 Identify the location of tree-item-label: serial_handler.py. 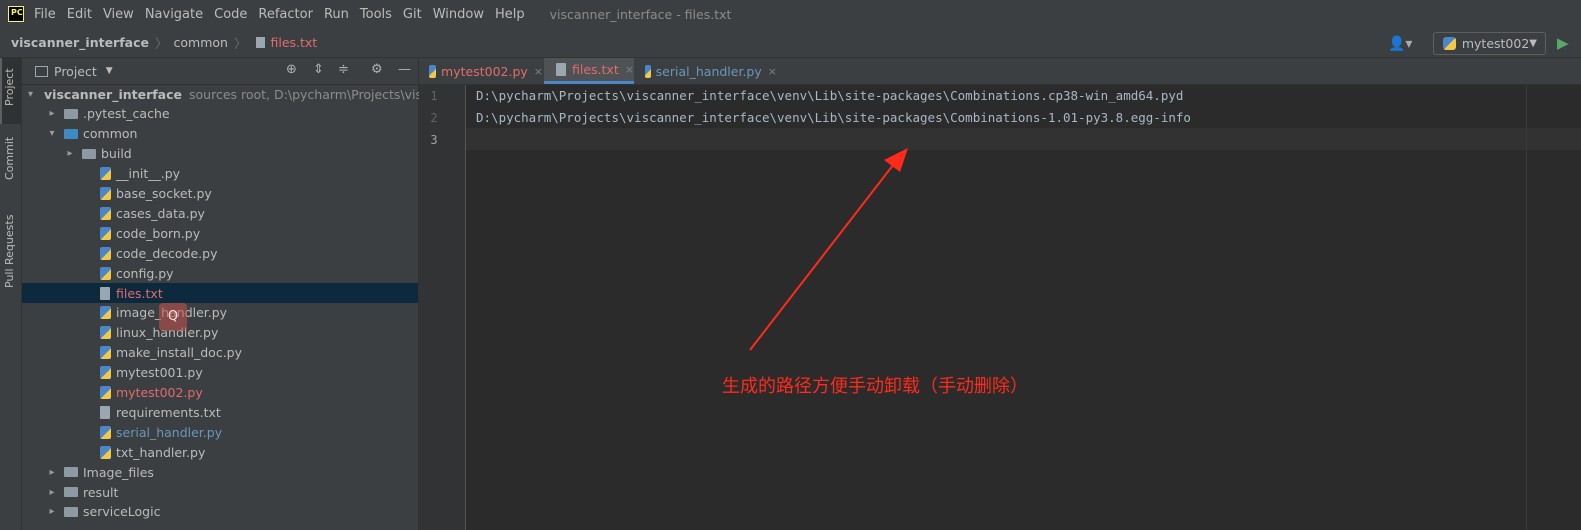
(169, 432).